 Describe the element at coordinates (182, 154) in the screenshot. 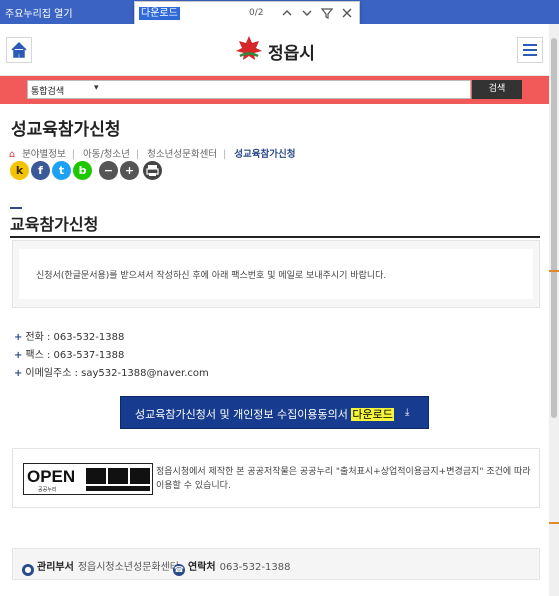

I see `breadcrumb-item: 청소년성문화센터` at that location.